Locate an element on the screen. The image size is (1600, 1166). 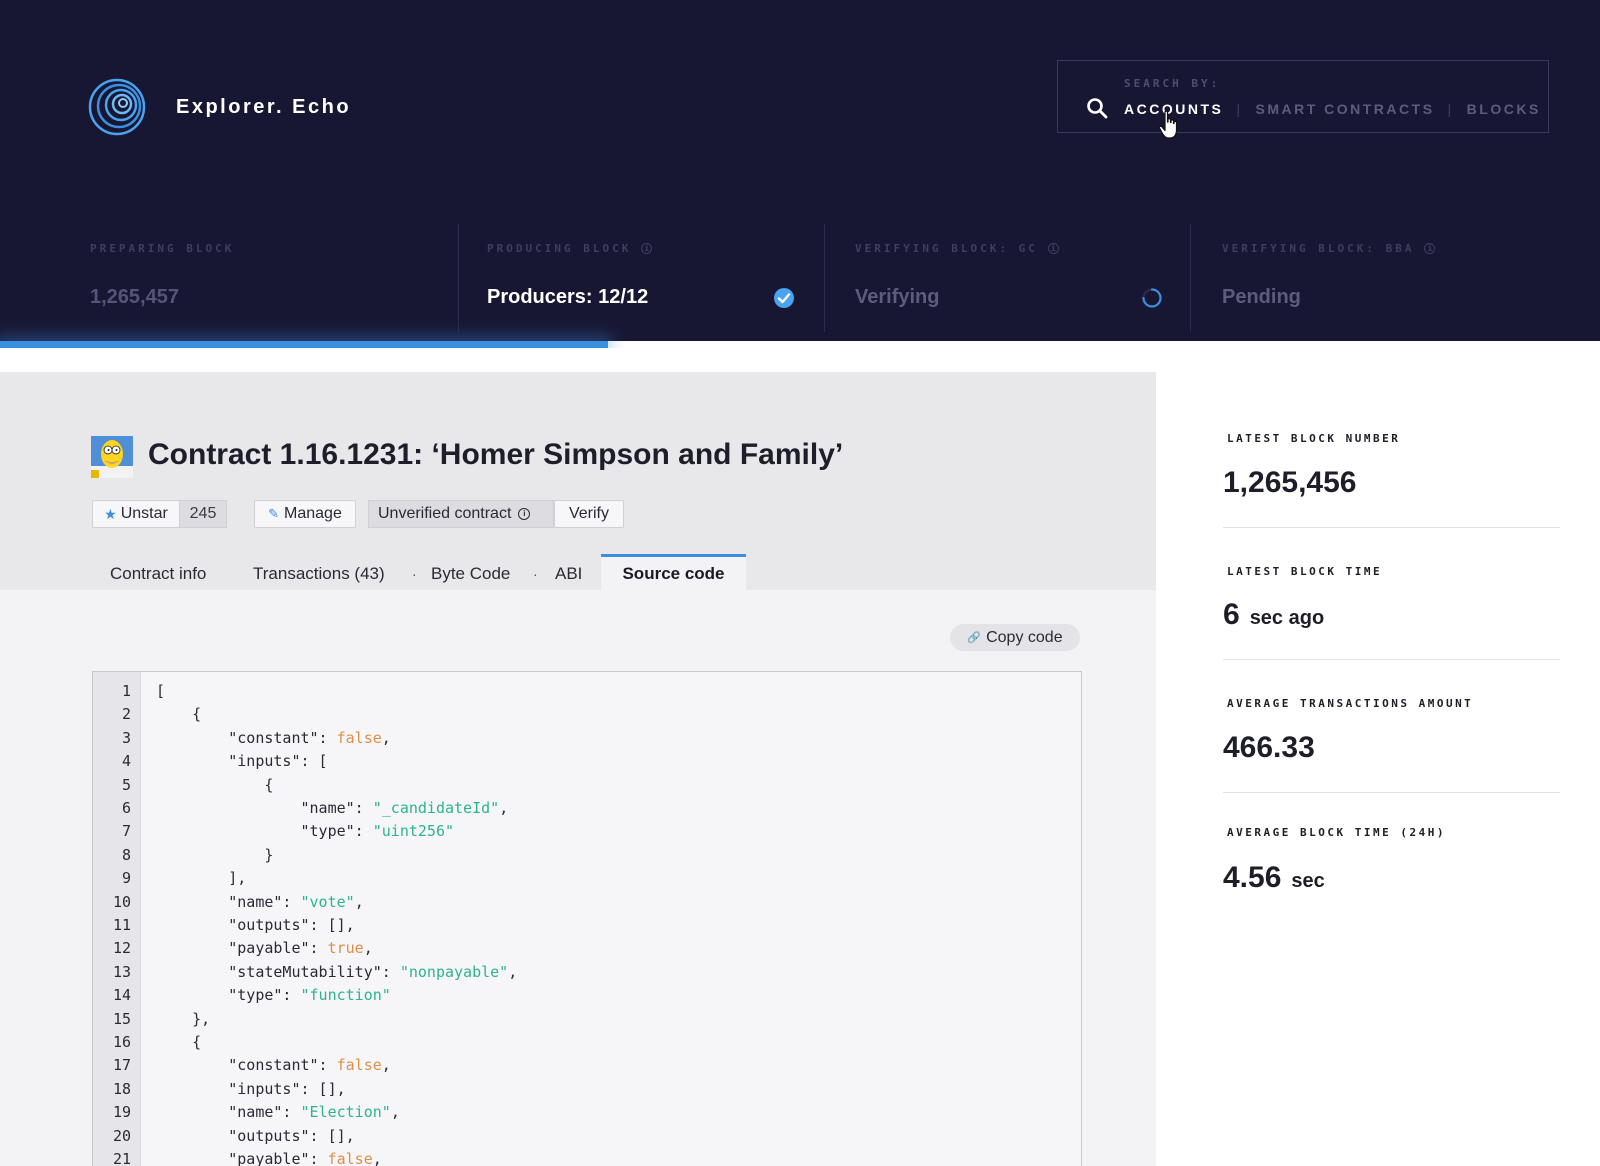
code-line: 2 { is located at coordinates (147, 716).